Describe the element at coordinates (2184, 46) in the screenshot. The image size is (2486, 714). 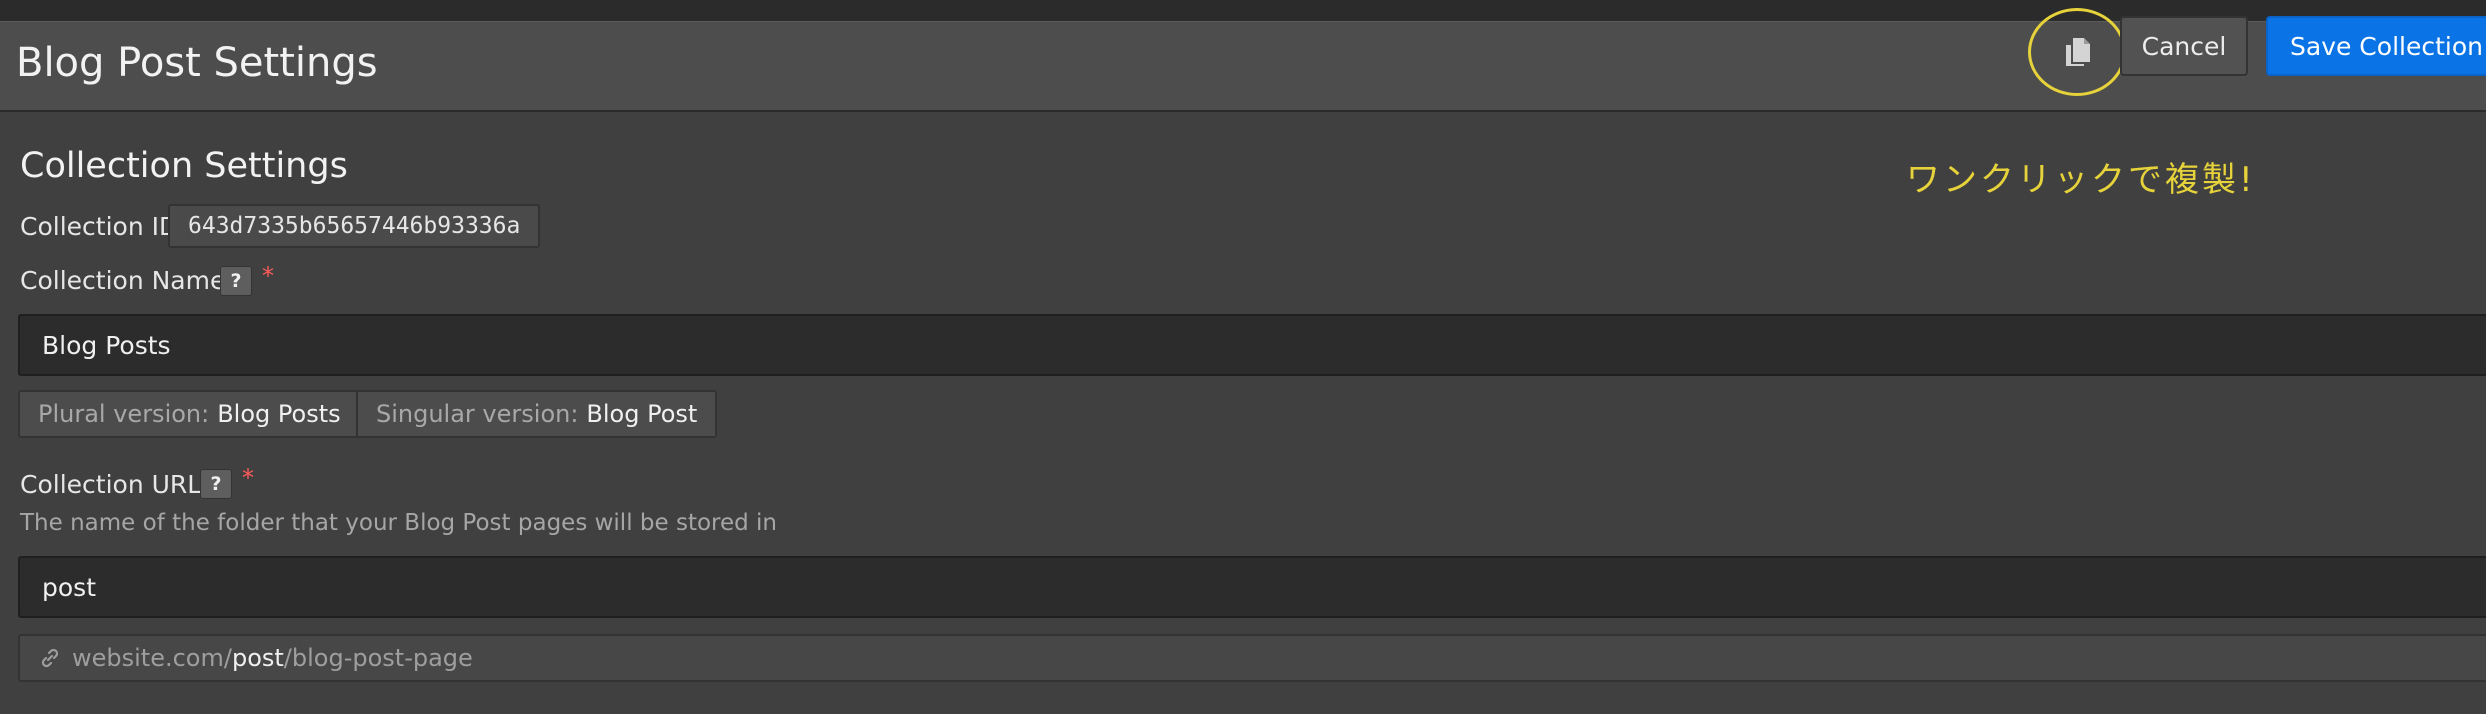
I see `cancel-button: Cancel` at that location.